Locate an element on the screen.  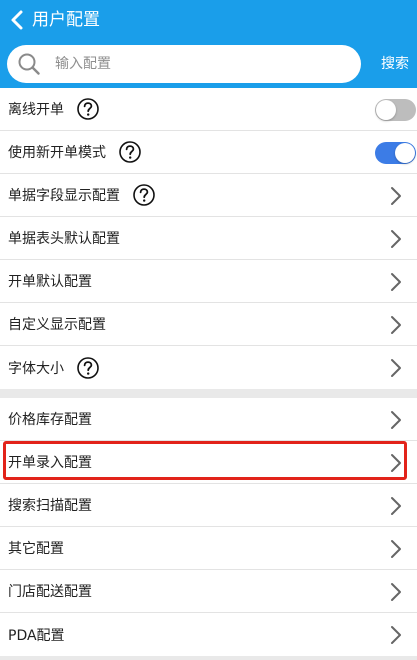
settings-row: PDA配置 is located at coordinates (208, 634).